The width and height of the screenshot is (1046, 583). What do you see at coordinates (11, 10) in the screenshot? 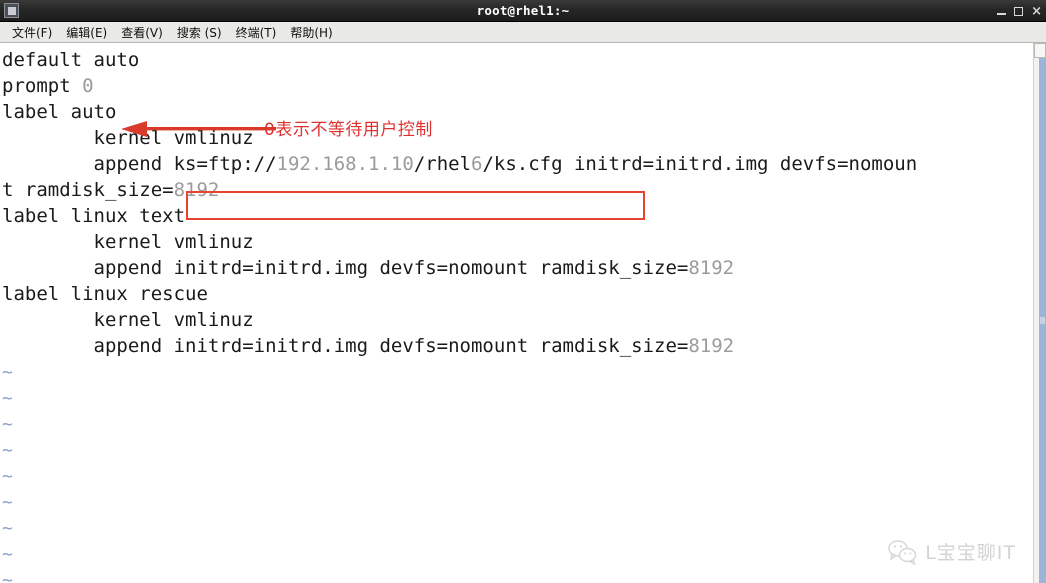
I see `terminal-icon` at bounding box center [11, 10].